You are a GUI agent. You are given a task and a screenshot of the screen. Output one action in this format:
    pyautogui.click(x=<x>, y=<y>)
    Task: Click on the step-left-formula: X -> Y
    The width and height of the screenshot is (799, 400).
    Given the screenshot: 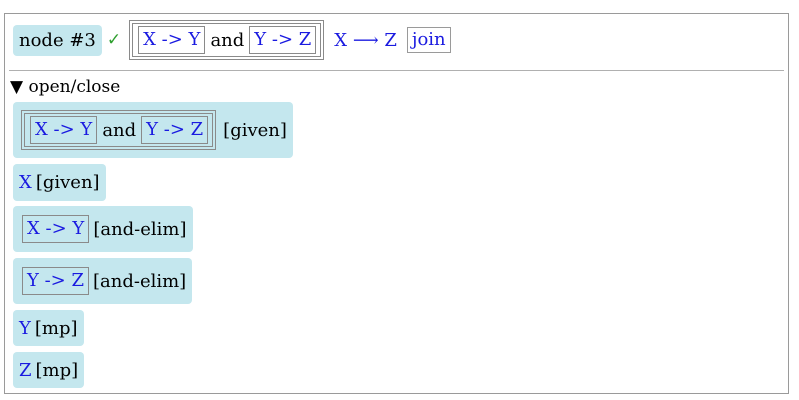 What is the action you would take?
    pyautogui.click(x=64, y=130)
    